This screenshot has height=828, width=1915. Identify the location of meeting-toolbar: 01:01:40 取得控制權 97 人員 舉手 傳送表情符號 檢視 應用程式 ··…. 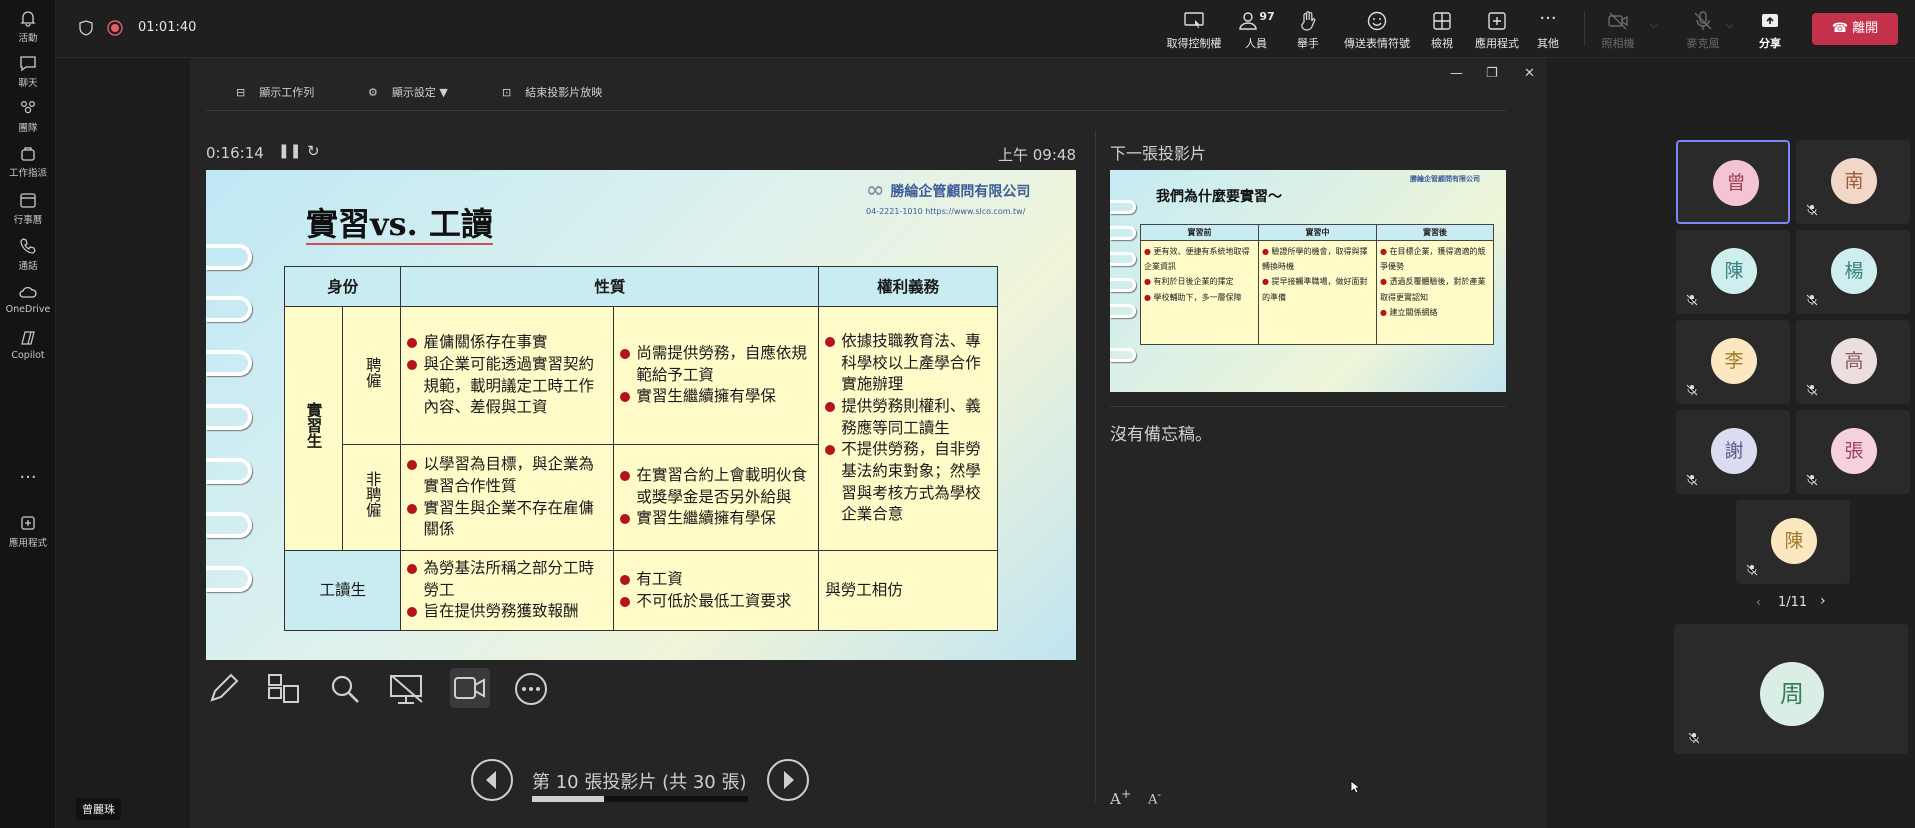
(985, 29).